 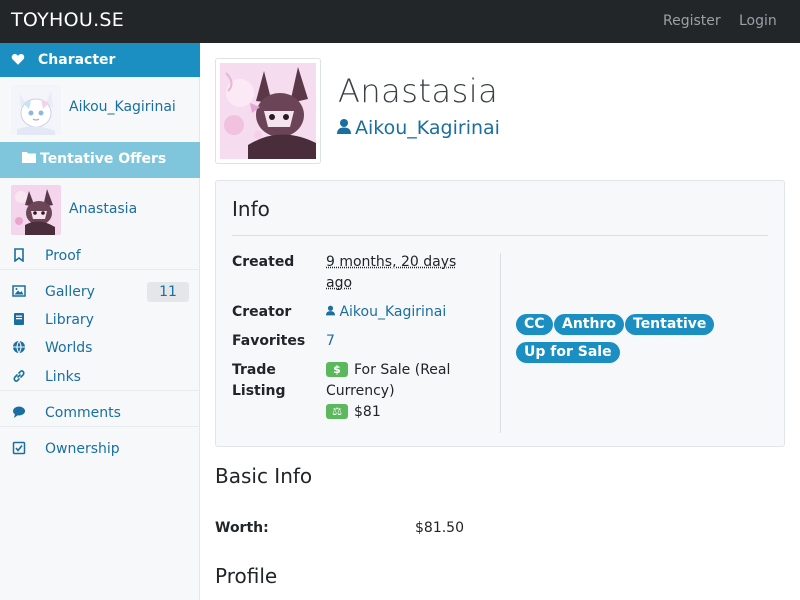 I want to click on character-avatar-image, so click(x=268, y=111).